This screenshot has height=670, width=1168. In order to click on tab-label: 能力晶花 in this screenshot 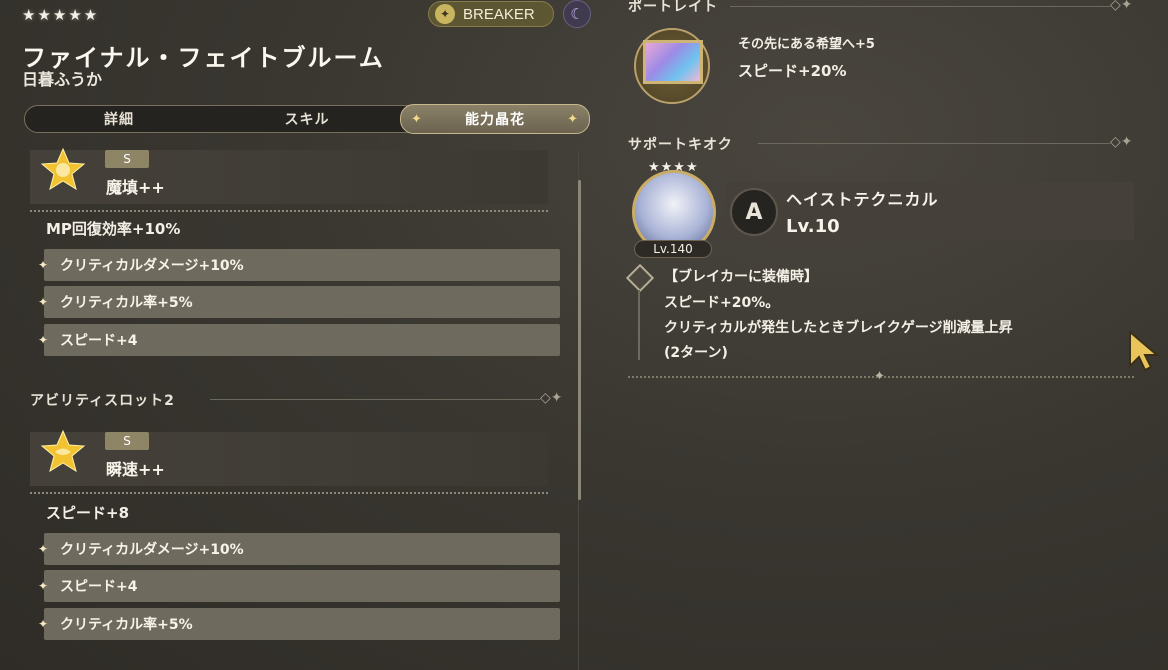, I will do `click(495, 120)`.